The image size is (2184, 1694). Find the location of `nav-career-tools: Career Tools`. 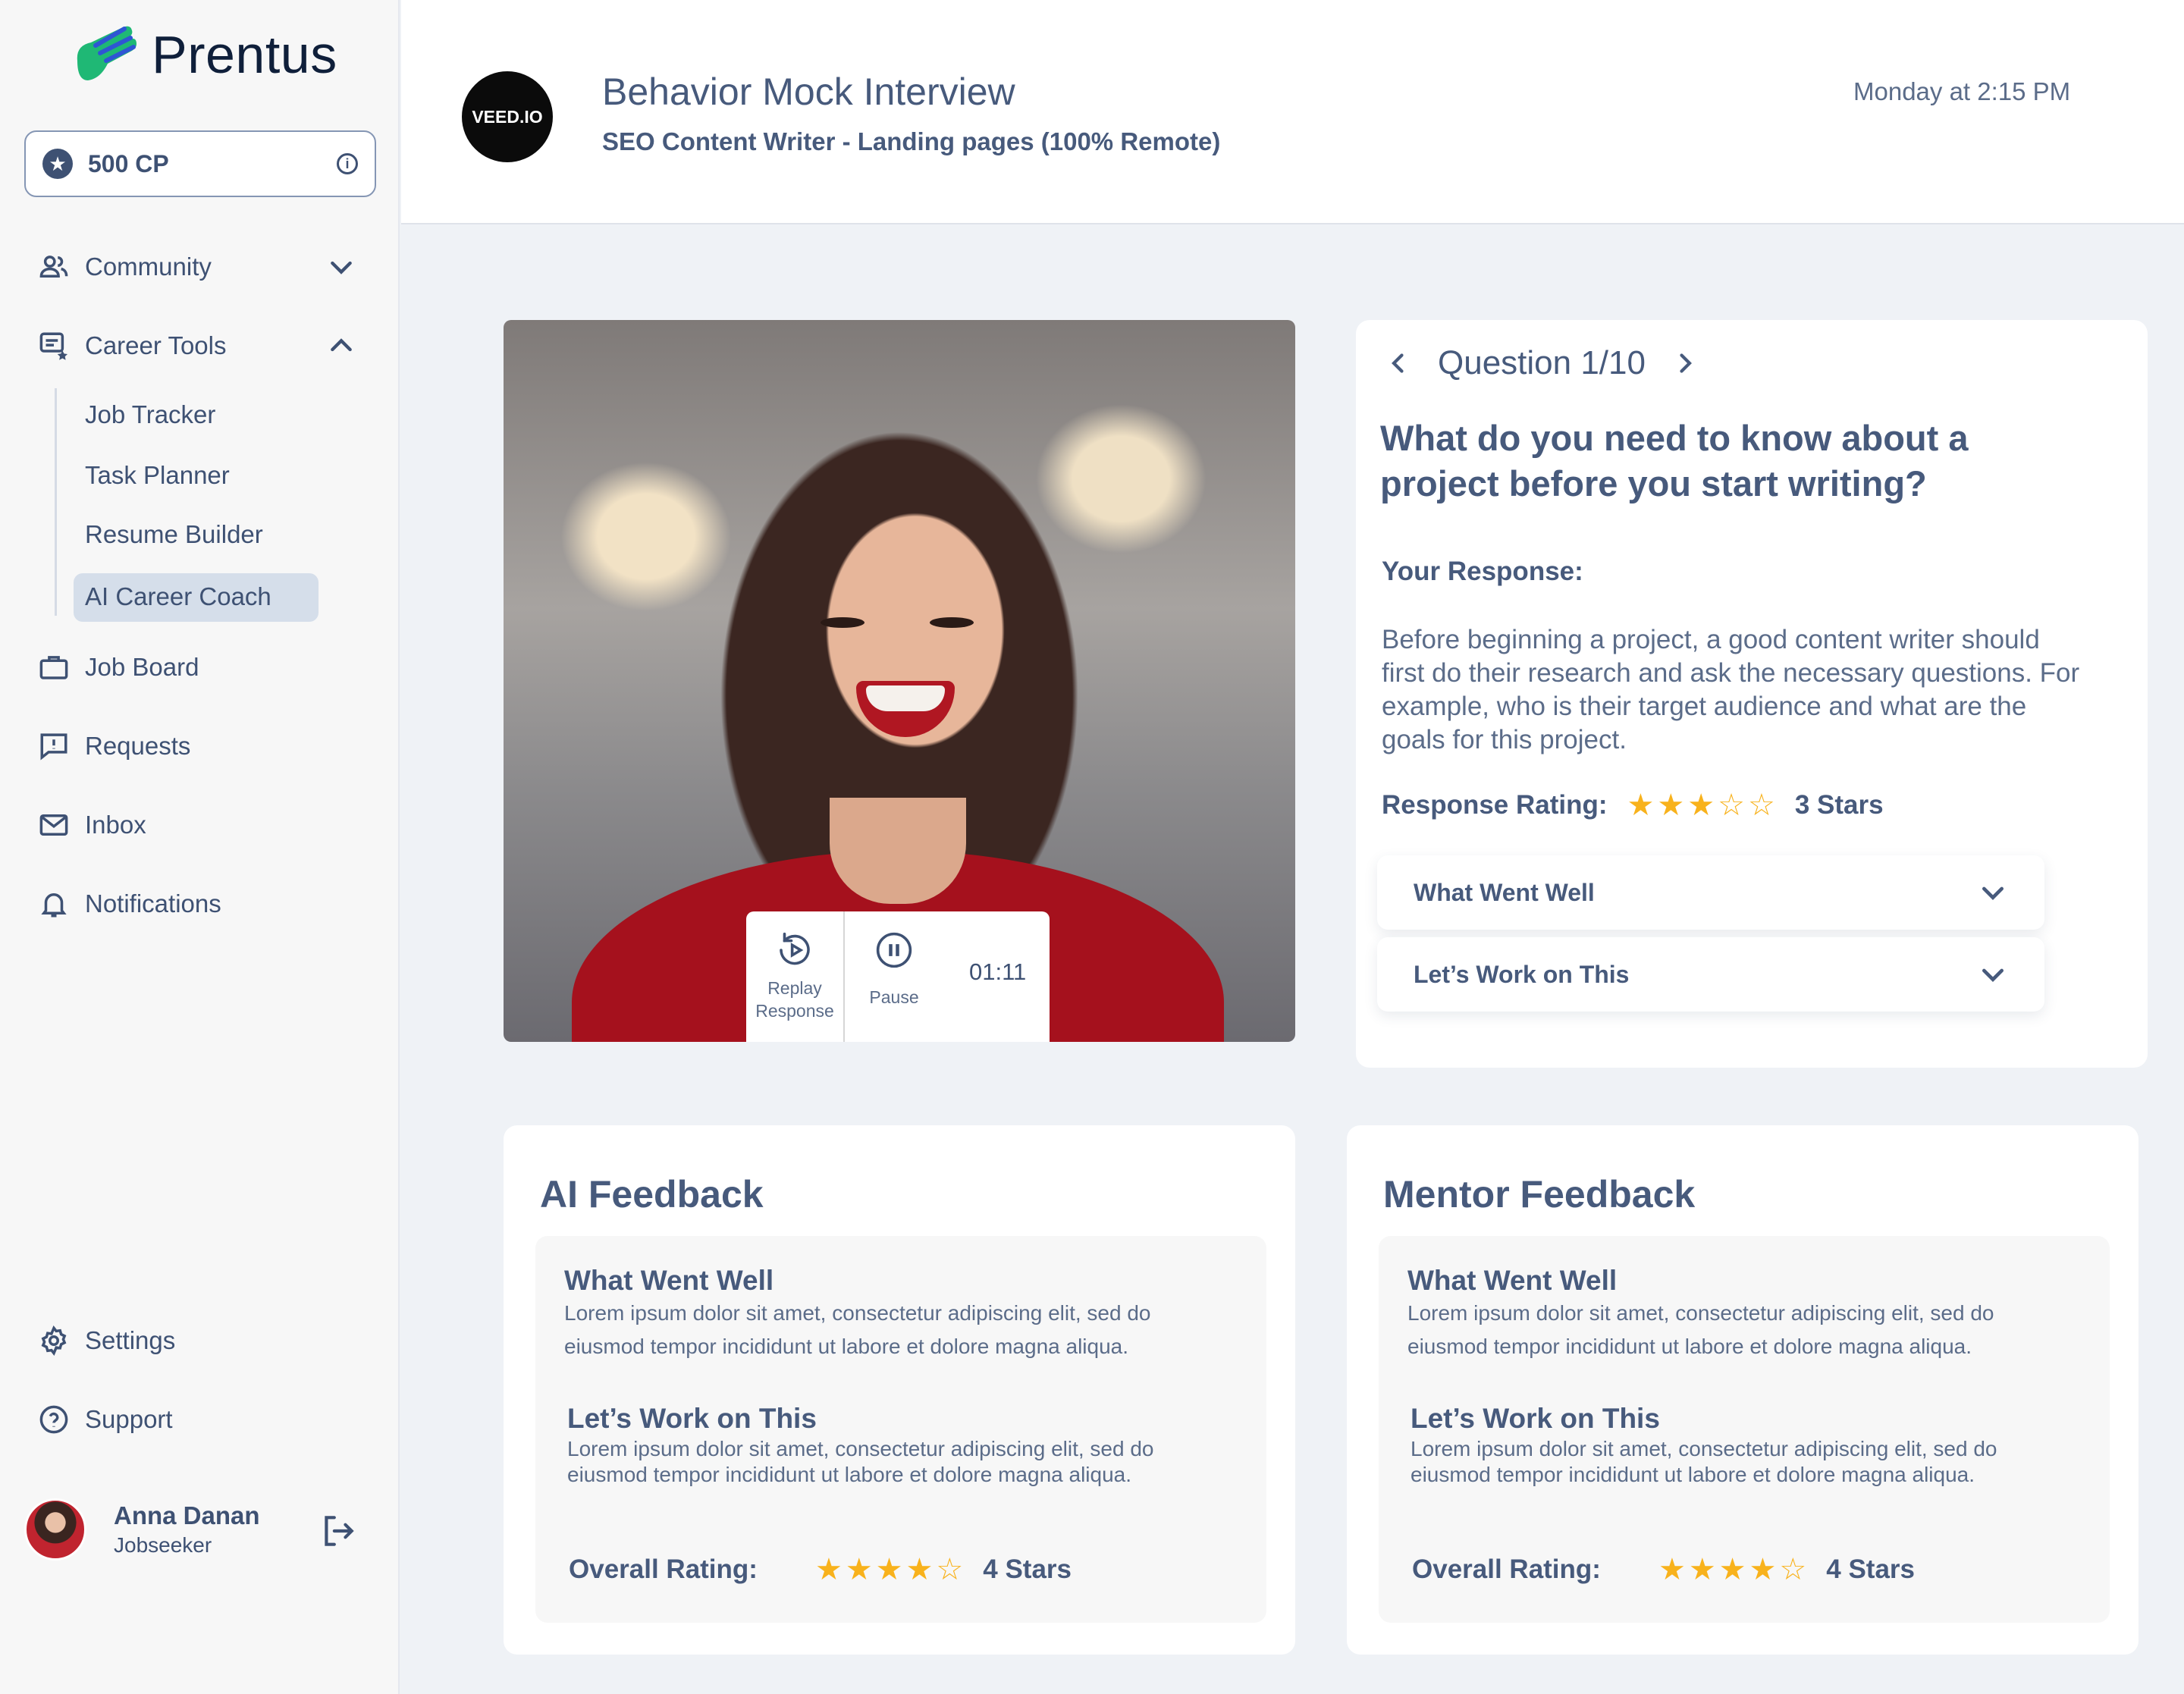

nav-career-tools: Career Tools is located at coordinates (131, 346).